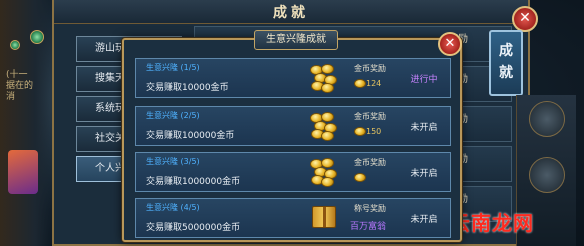 The height and width of the screenshot is (246, 584). What do you see at coordinates (450, 44) in the screenshot?
I see `close-icon: ✕` at bounding box center [450, 44].